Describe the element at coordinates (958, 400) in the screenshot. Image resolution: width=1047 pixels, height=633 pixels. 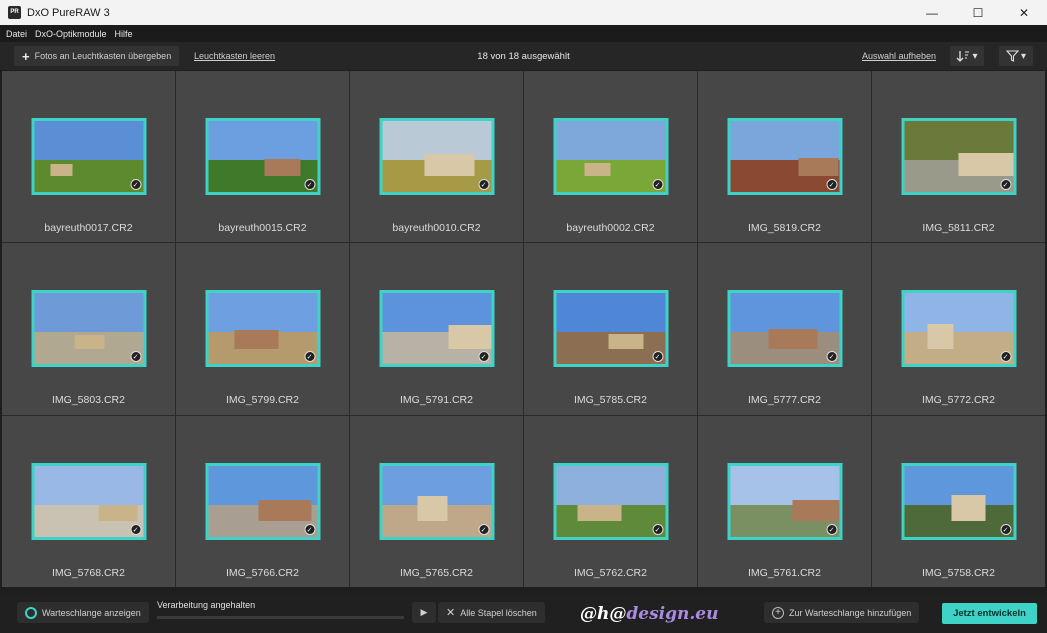
I see `photo-filename: IMG_5772.CR2` at that location.